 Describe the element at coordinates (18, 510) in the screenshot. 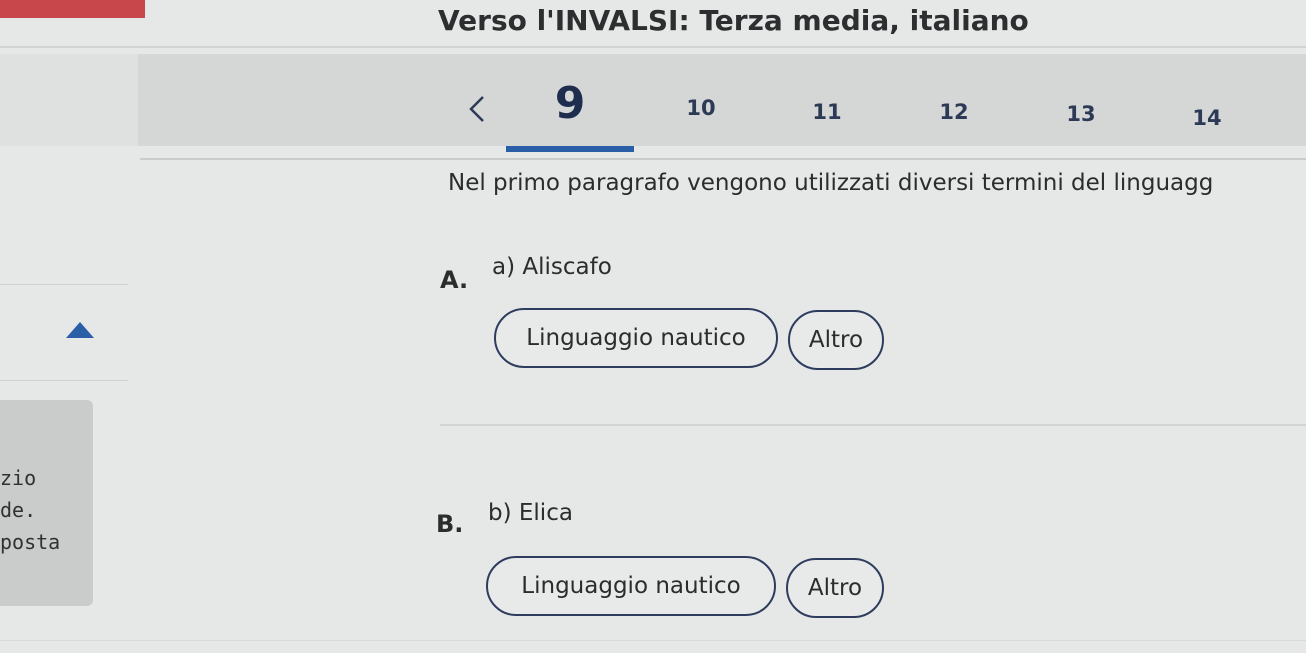

I see `side-text-line: de.` at that location.